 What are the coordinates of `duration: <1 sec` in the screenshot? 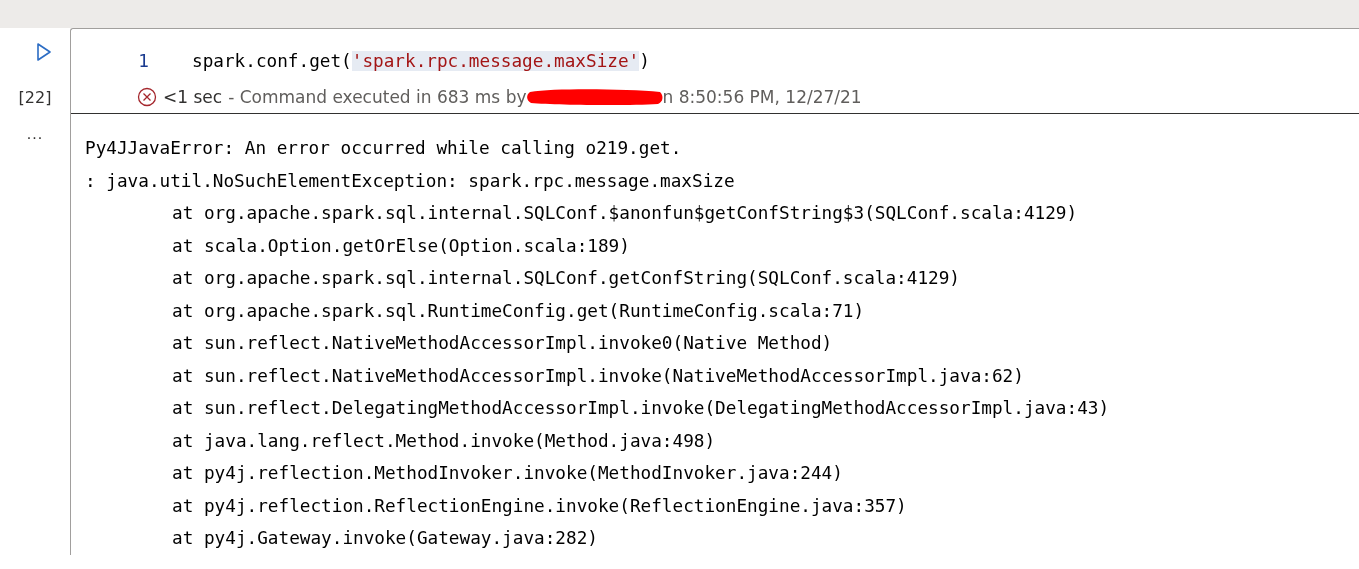 It's located at (193, 97).